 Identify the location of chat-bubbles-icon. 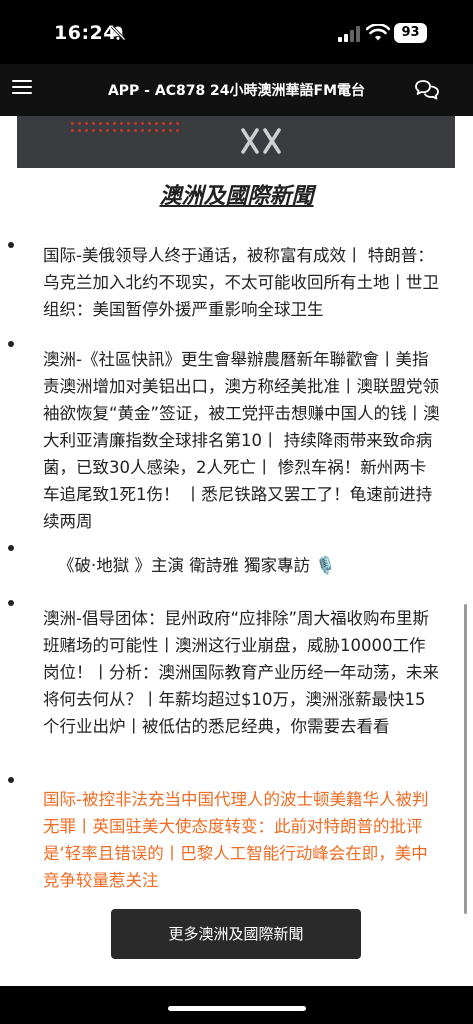
(427, 90).